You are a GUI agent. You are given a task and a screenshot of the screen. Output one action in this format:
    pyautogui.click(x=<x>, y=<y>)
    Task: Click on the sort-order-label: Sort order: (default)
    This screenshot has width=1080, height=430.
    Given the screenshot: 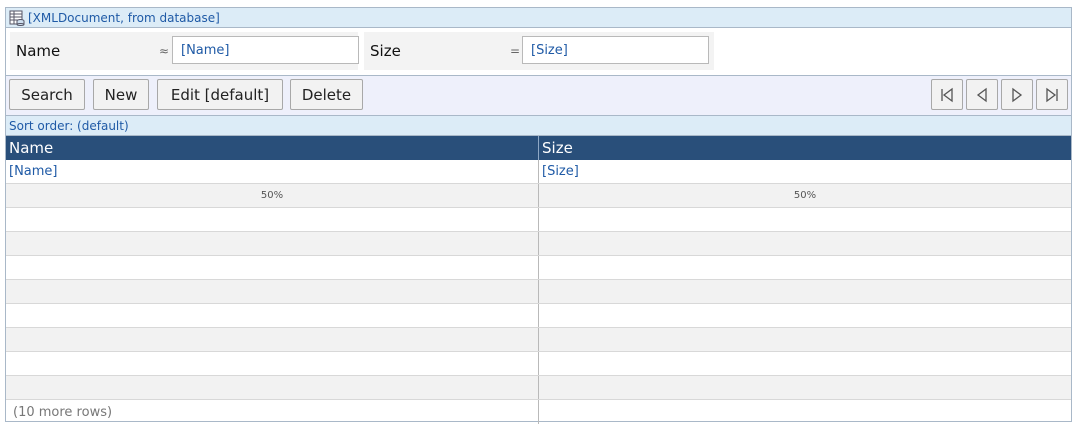 What is the action you would take?
    pyautogui.click(x=69, y=125)
    